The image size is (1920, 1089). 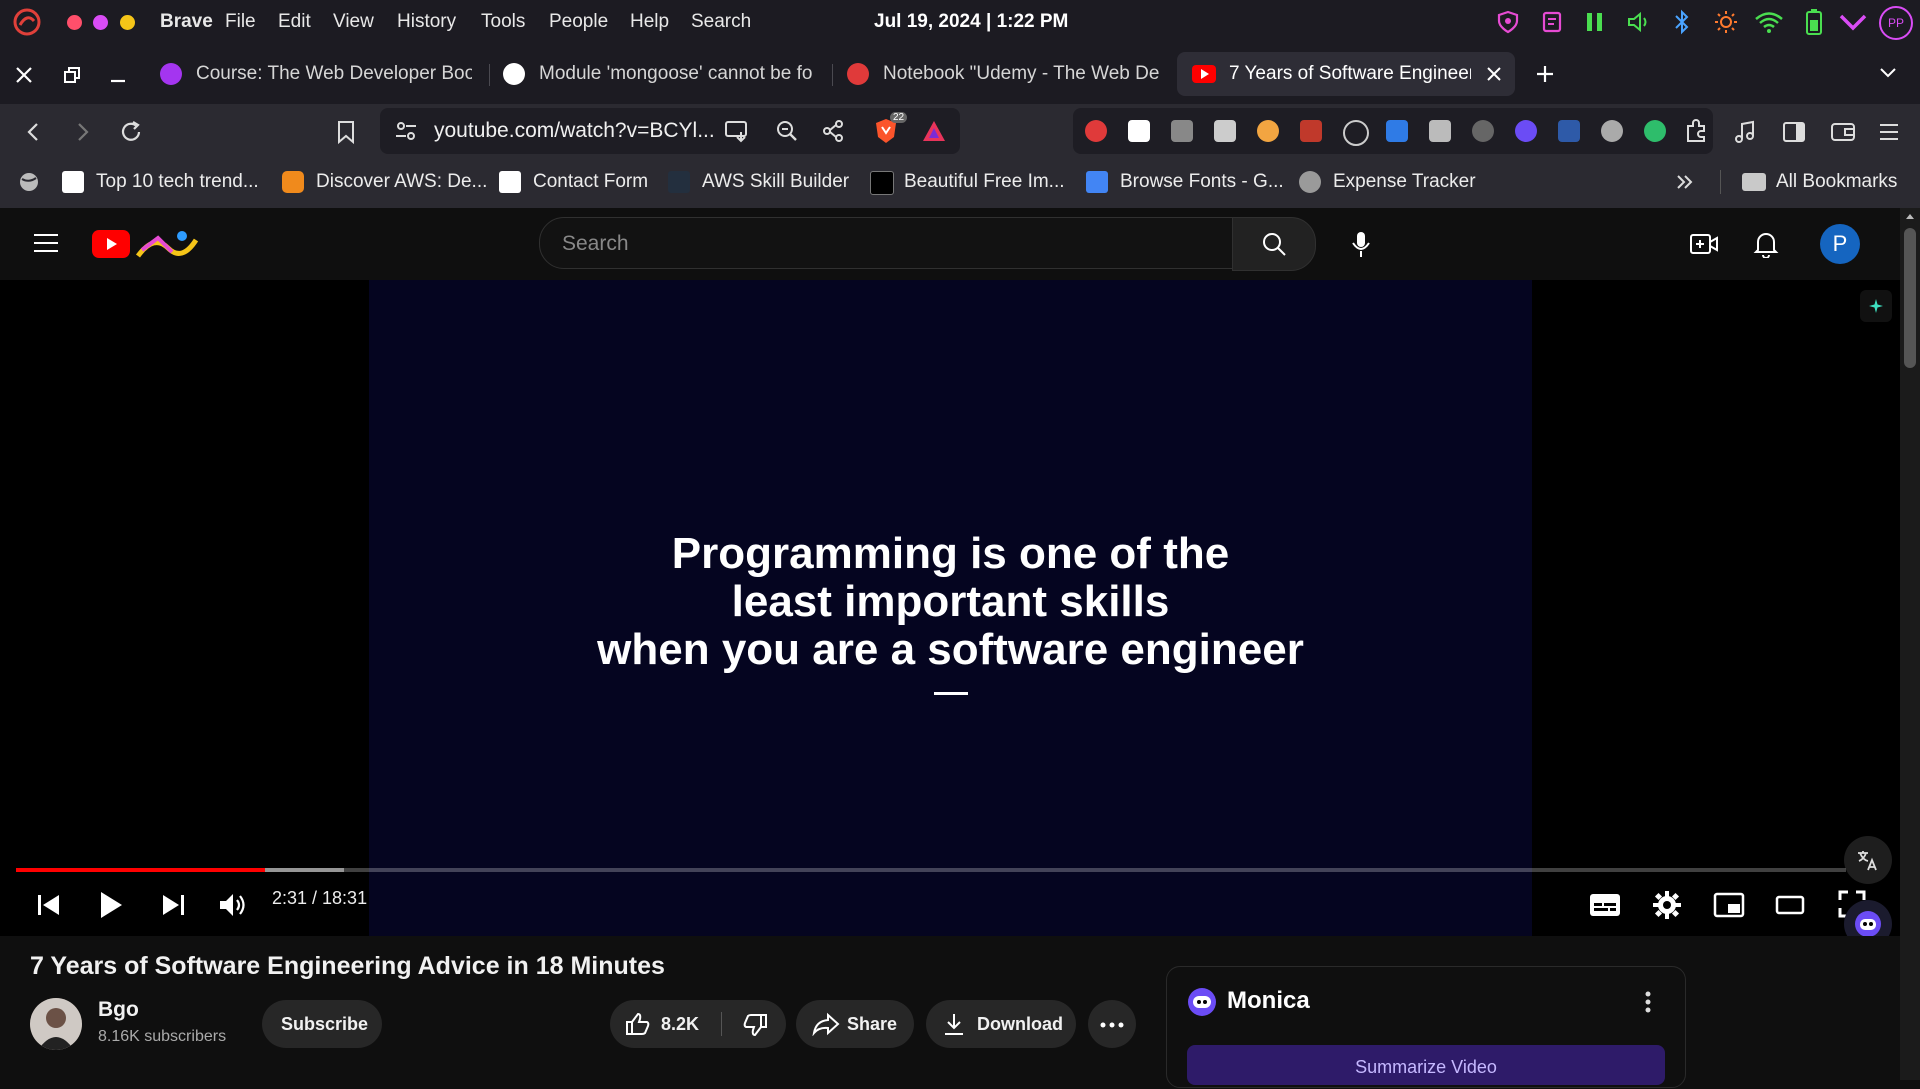 I want to click on kebab-menu-icon, so click(x=1648, y=1002).